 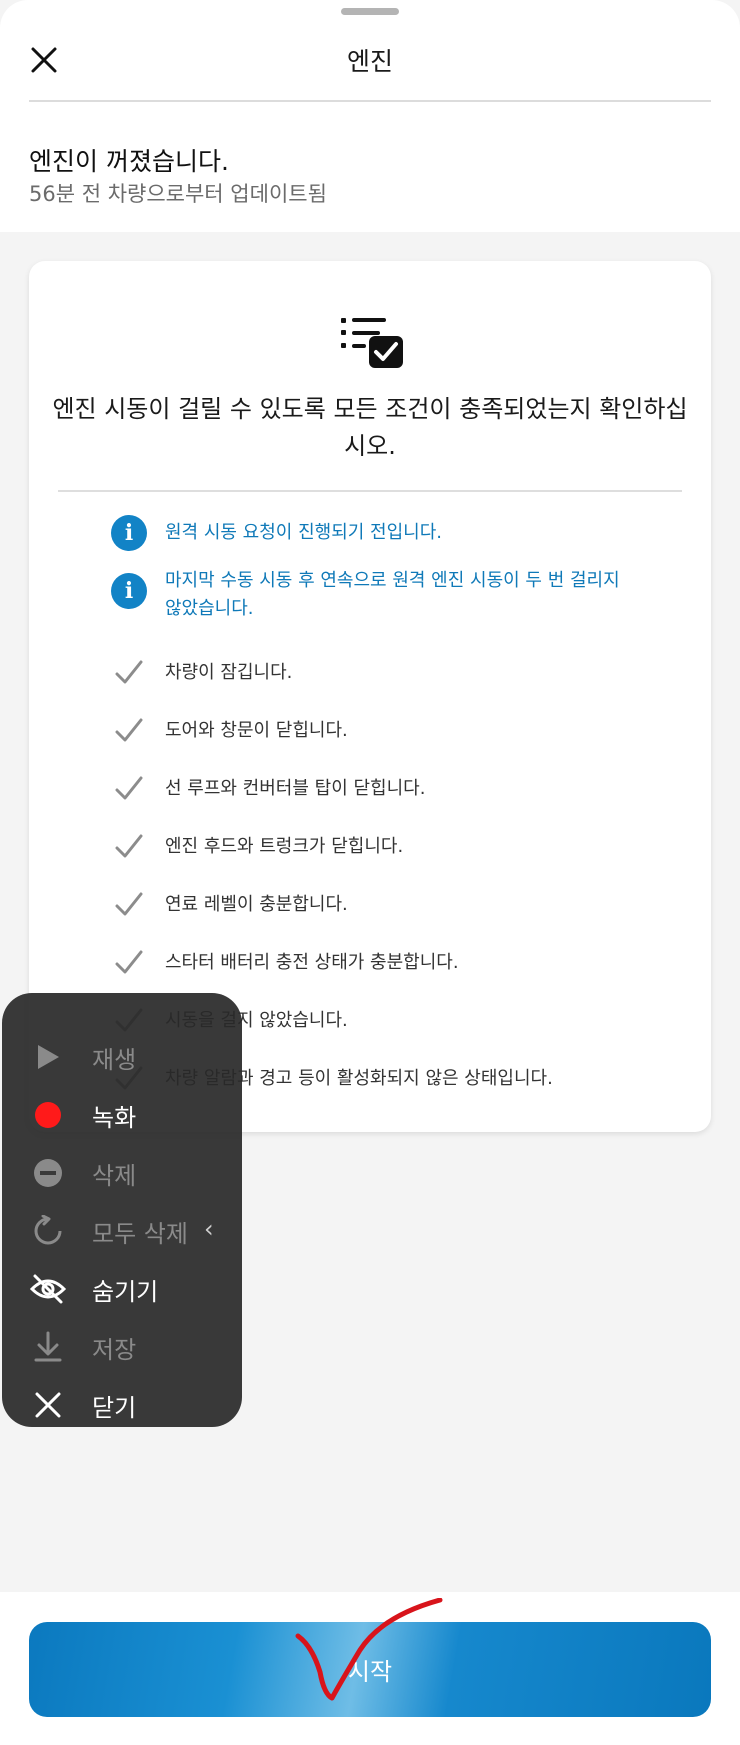 I want to click on chevron-left-icon: ‹, so click(x=209, y=1229).